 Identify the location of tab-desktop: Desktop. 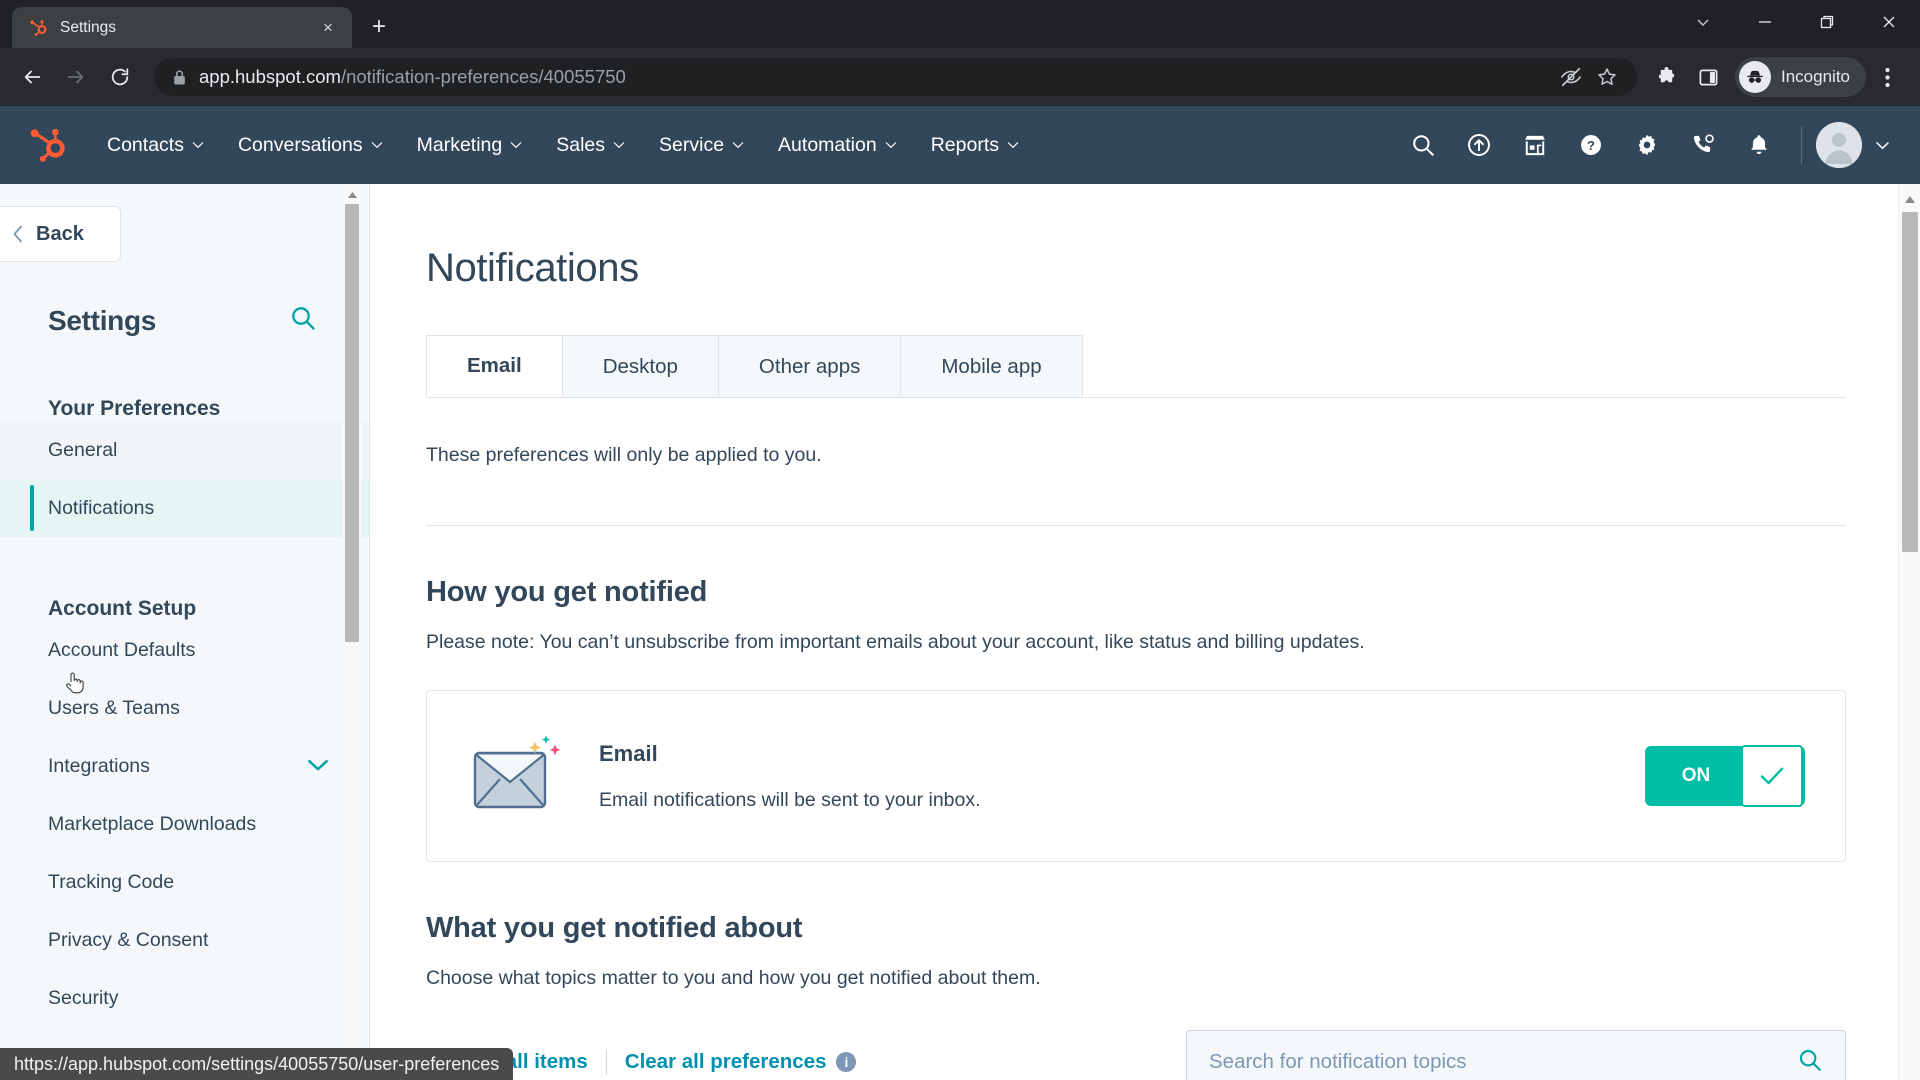
(640, 366).